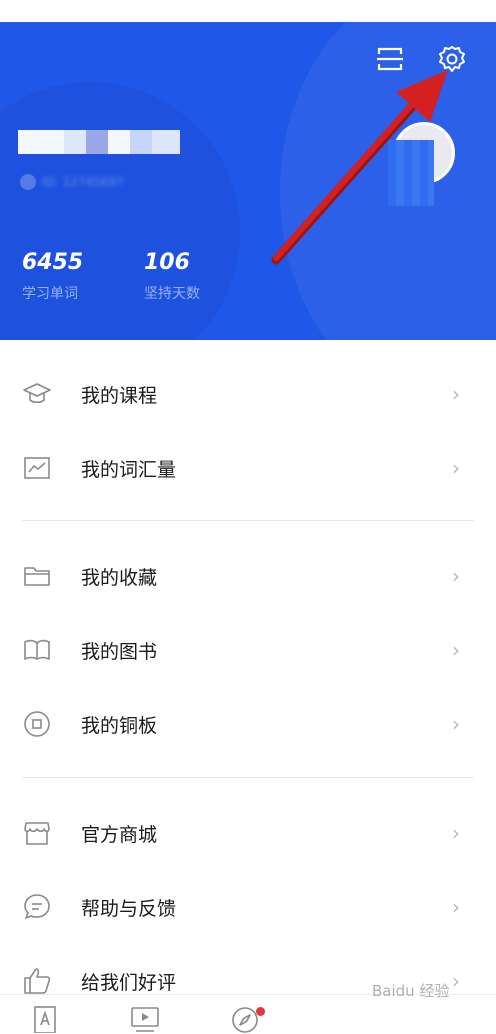  Describe the element at coordinates (260, 1011) in the screenshot. I see `notification-badge` at that location.